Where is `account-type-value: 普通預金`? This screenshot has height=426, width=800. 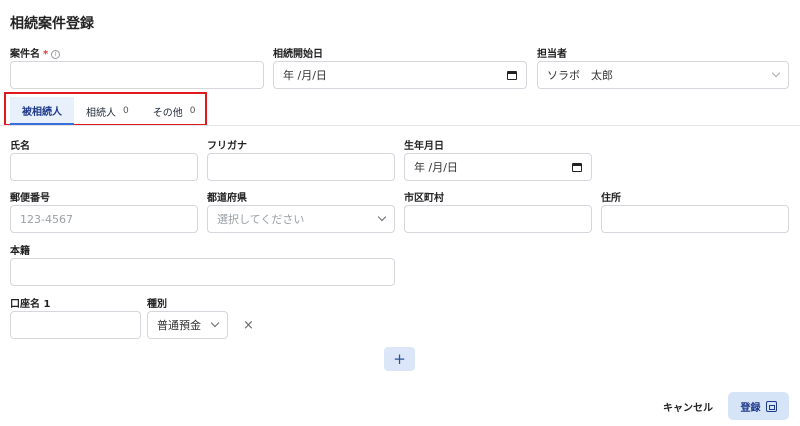 account-type-value: 普通預金 is located at coordinates (179, 325).